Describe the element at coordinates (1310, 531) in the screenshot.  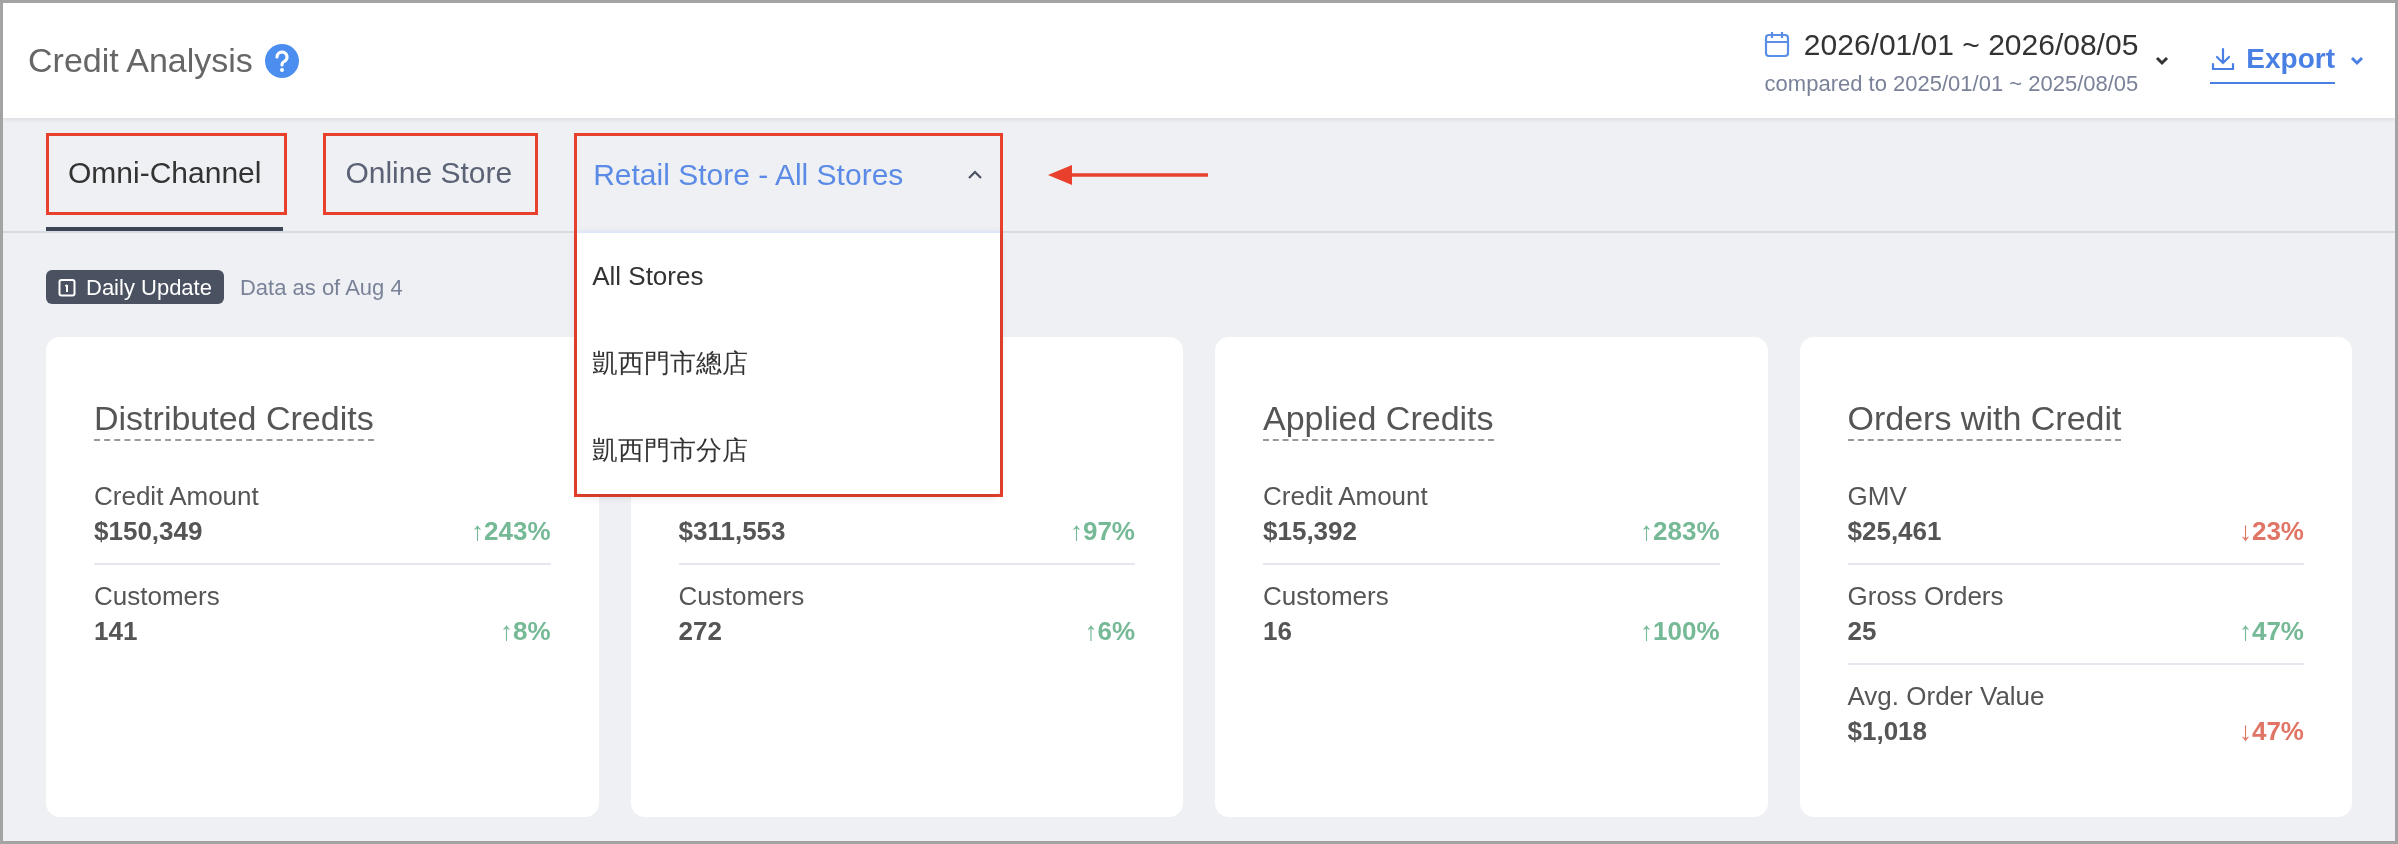
I see `metric-value: $15,392` at that location.